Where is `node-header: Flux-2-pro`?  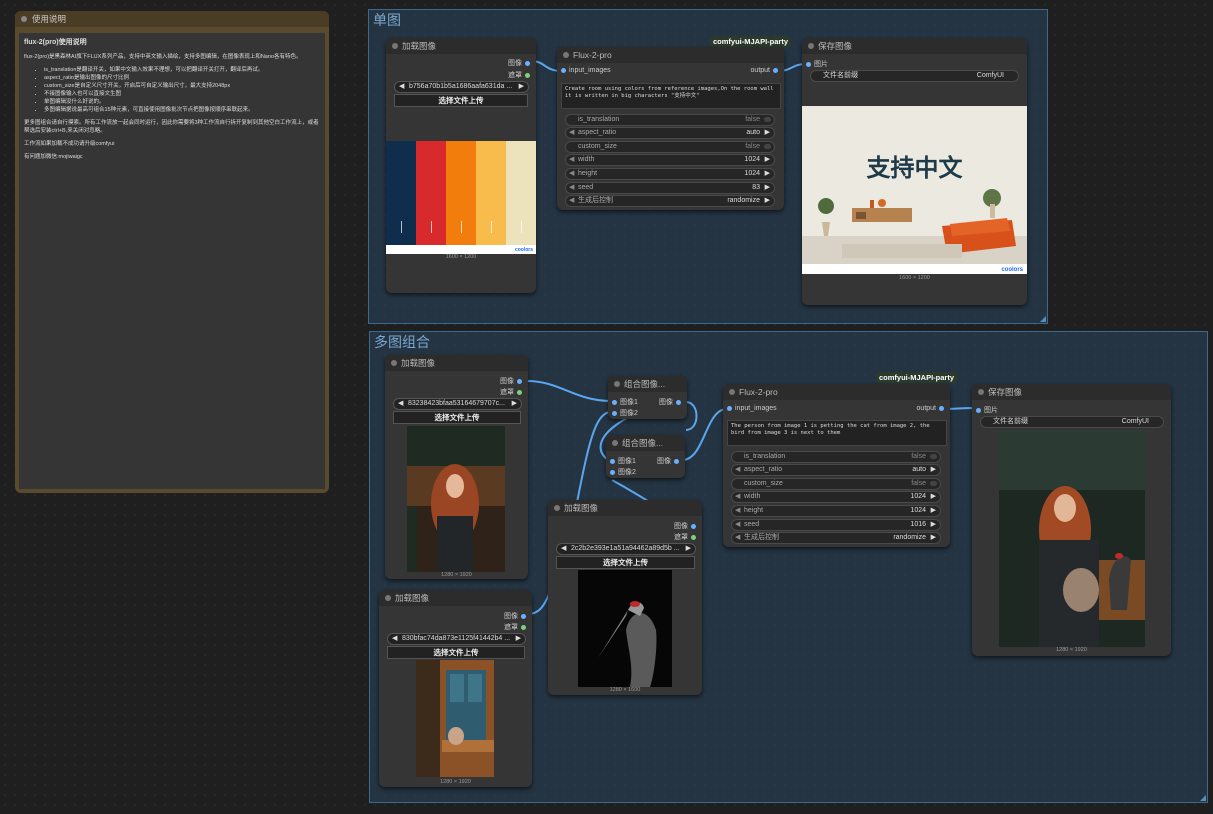 node-header: Flux-2-pro is located at coordinates (670, 55).